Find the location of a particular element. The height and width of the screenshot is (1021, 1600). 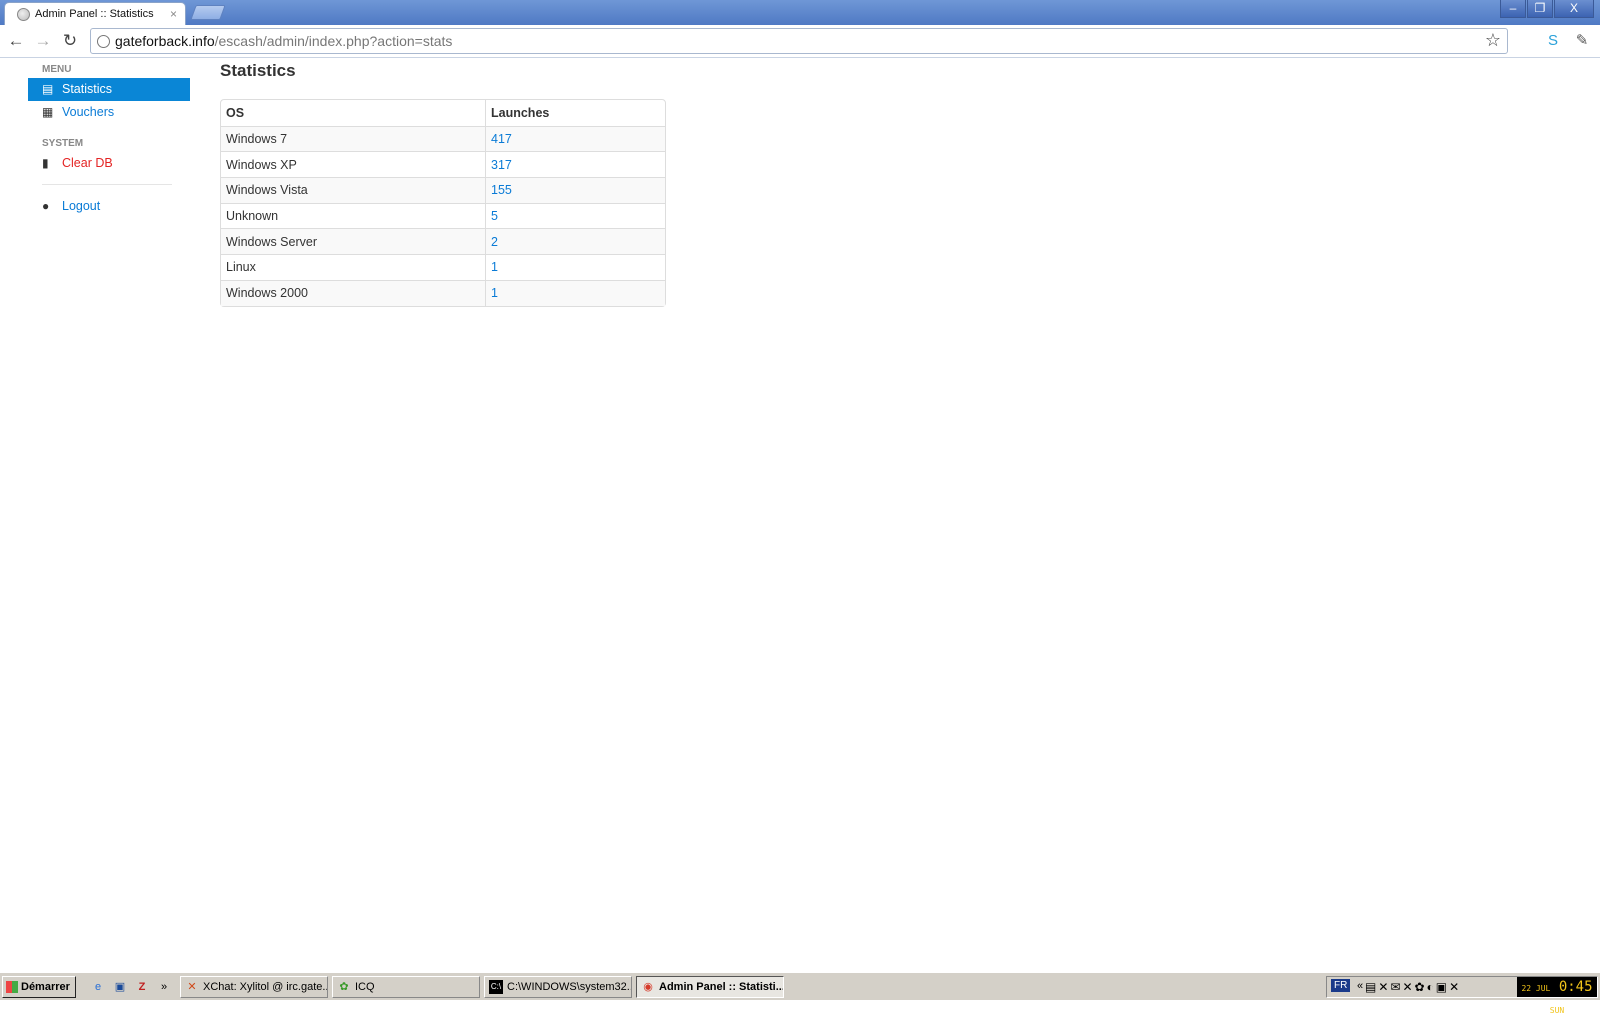

ie-quicklaunch-icon: e is located at coordinates (98, 987).